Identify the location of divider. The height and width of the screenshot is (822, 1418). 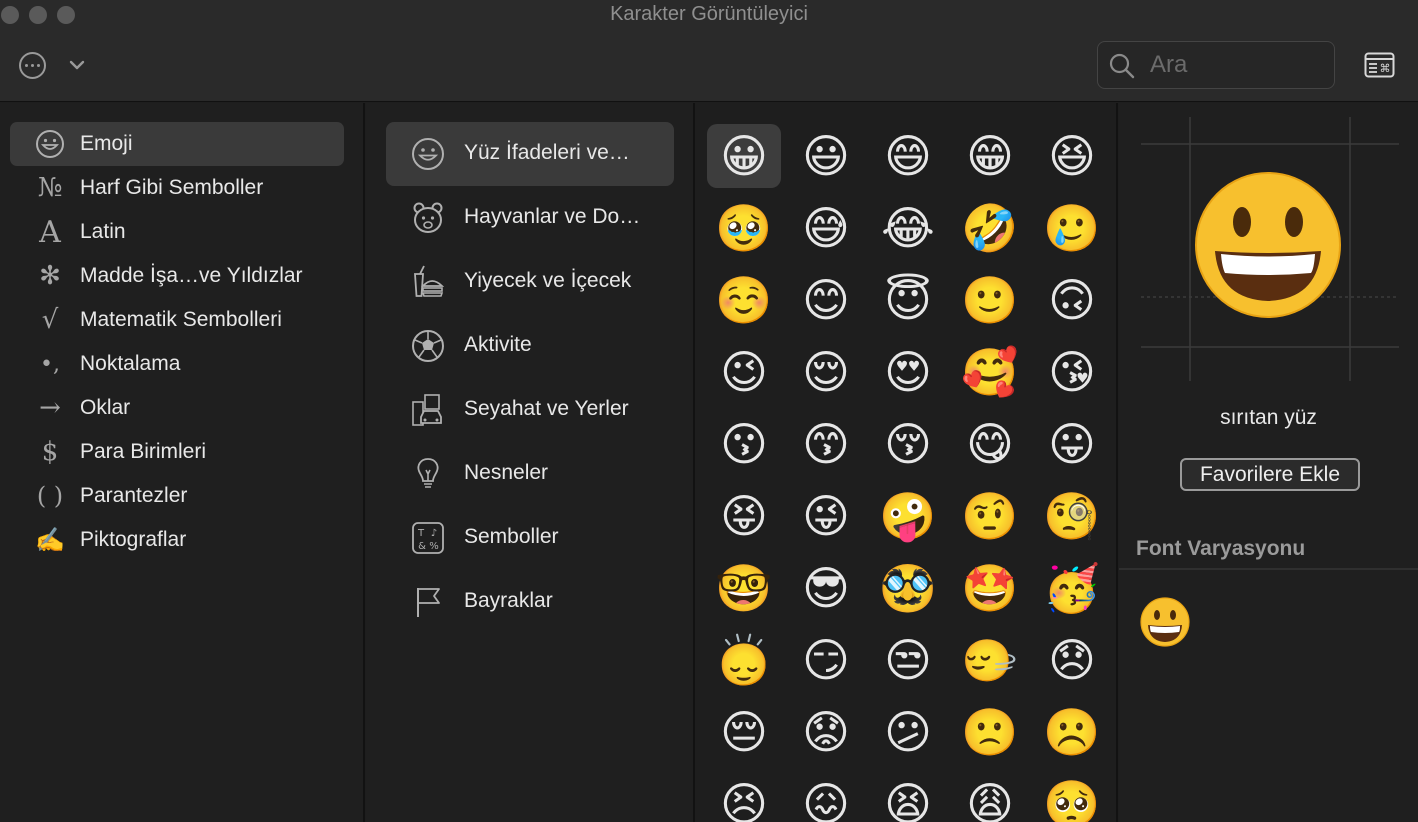
(1268, 569).